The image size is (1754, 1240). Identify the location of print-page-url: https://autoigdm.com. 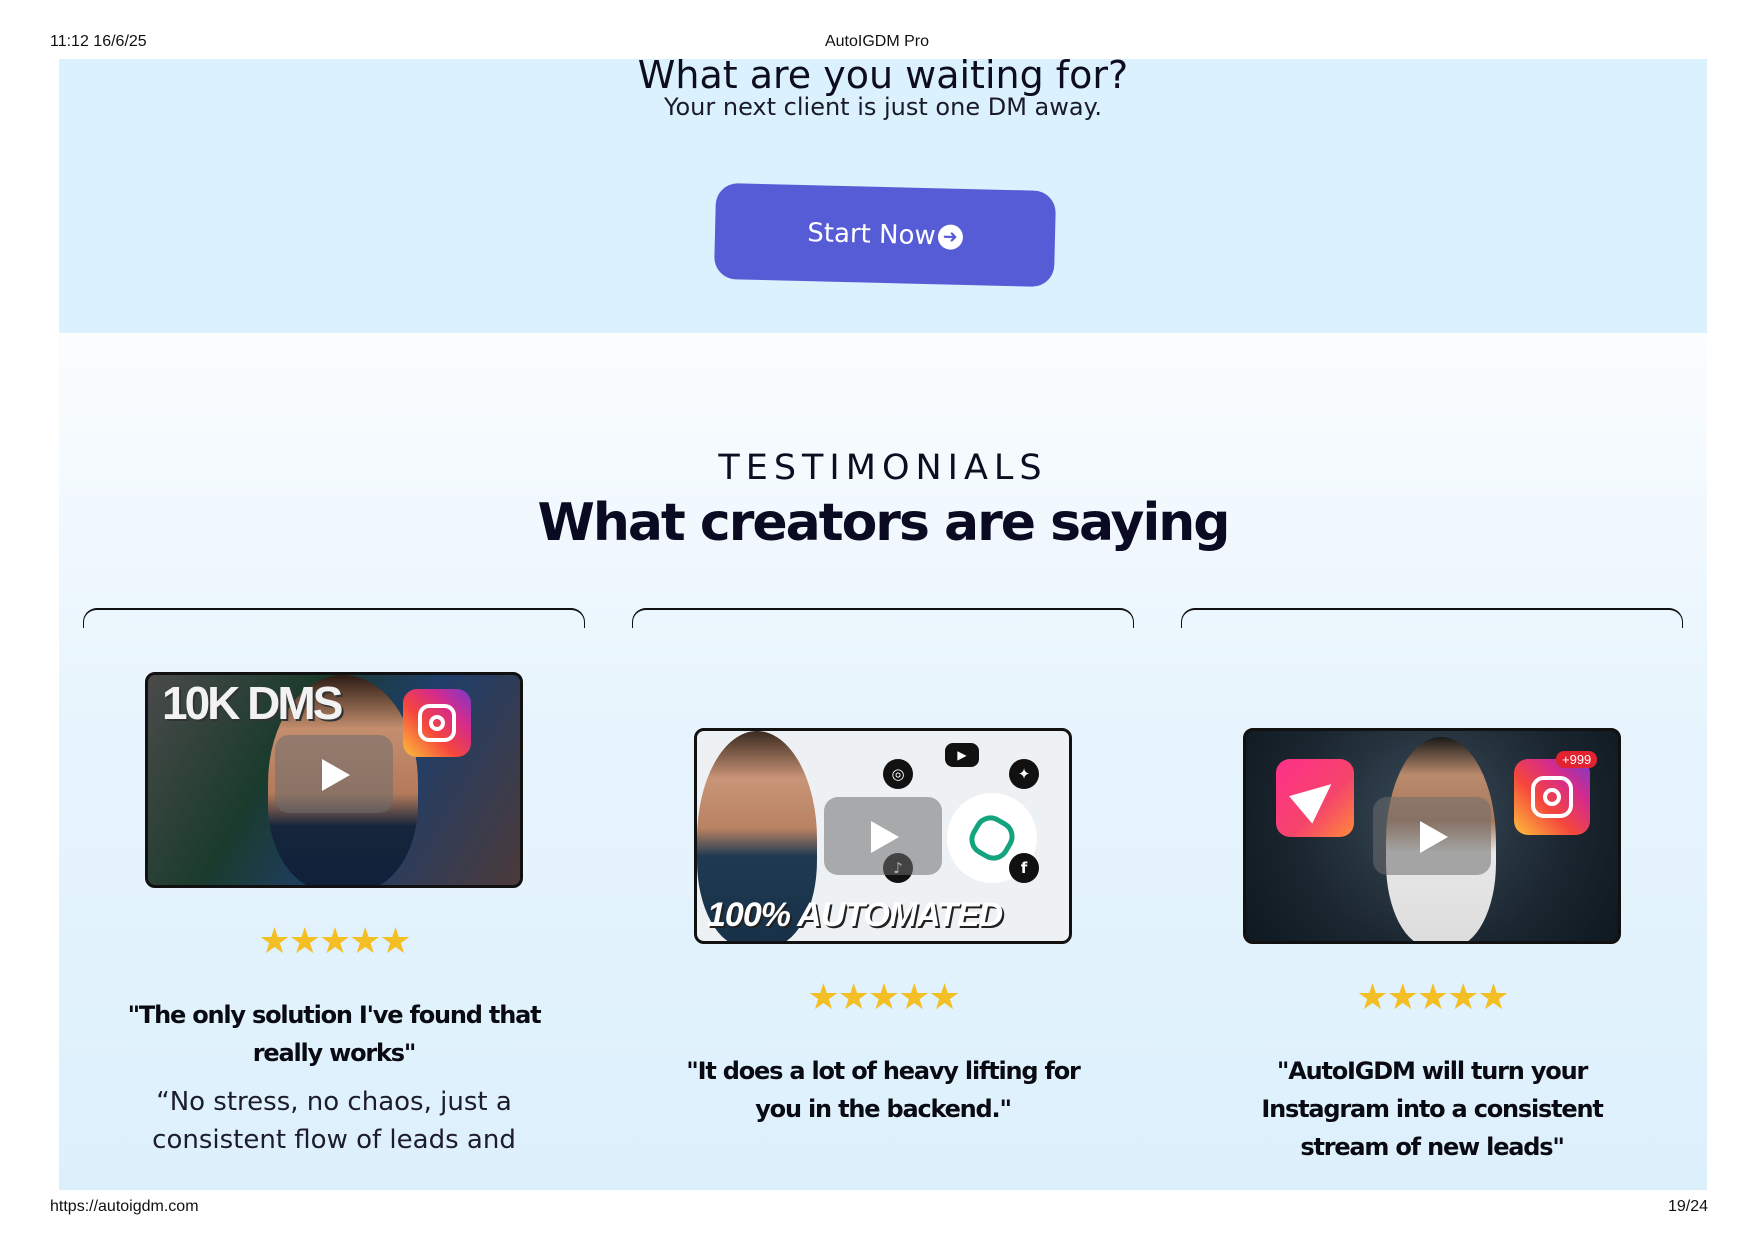
(124, 1206).